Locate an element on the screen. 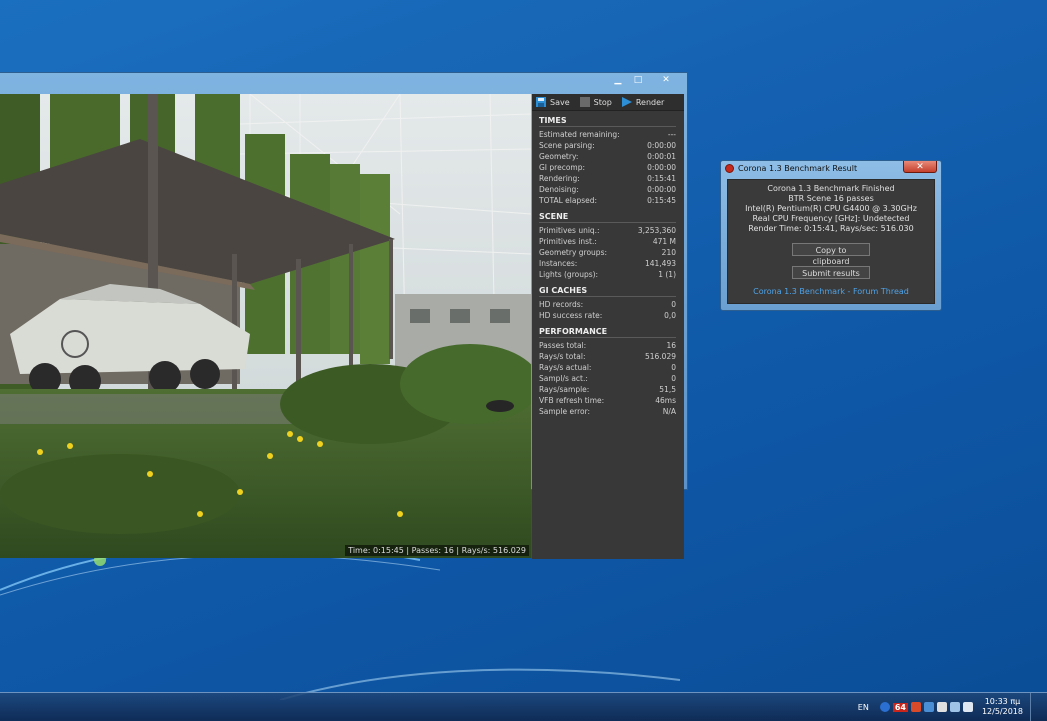 The height and width of the screenshot is (721, 1047). forum-thread-link: Corona 1.3 Benchmark - Forum Thread is located at coordinates (831, 291).